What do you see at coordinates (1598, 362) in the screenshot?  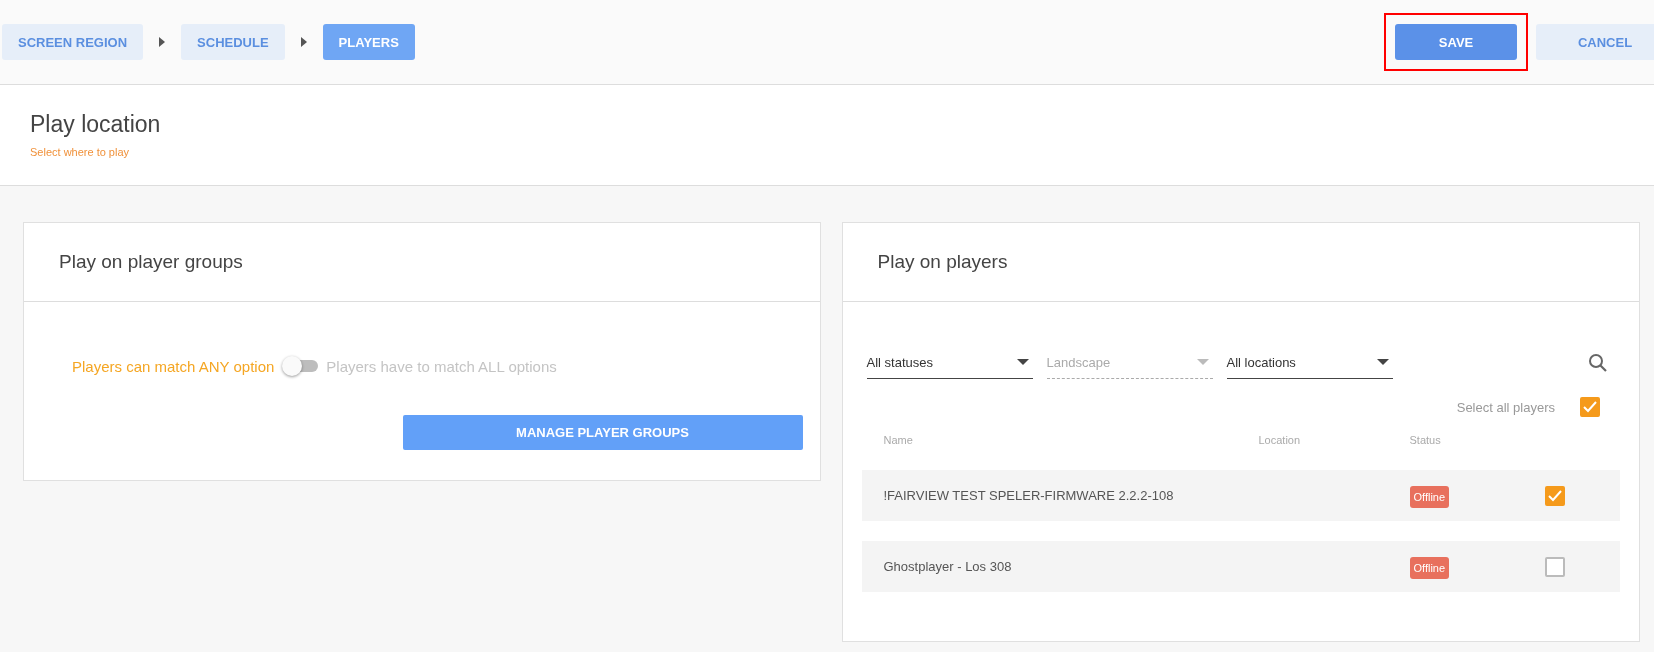 I see `search-icon` at bounding box center [1598, 362].